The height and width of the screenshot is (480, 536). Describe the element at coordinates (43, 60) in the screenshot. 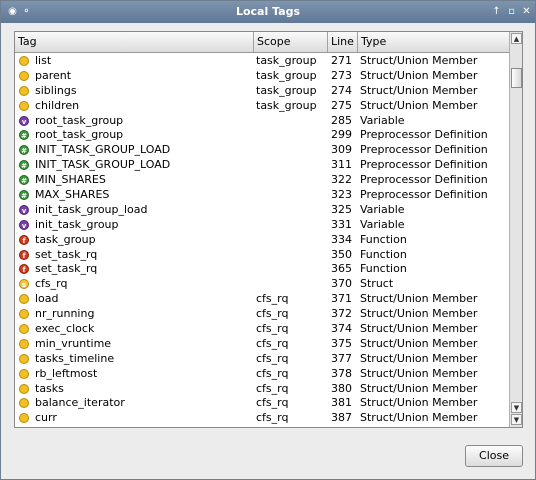

I see `tag-cell: list` at that location.